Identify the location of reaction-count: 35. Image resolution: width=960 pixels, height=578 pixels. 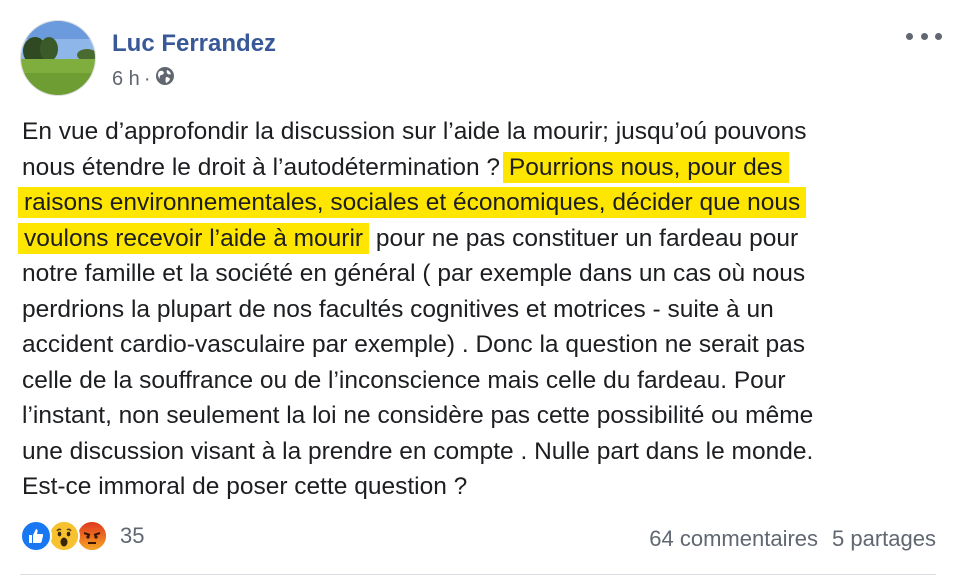
(132, 536).